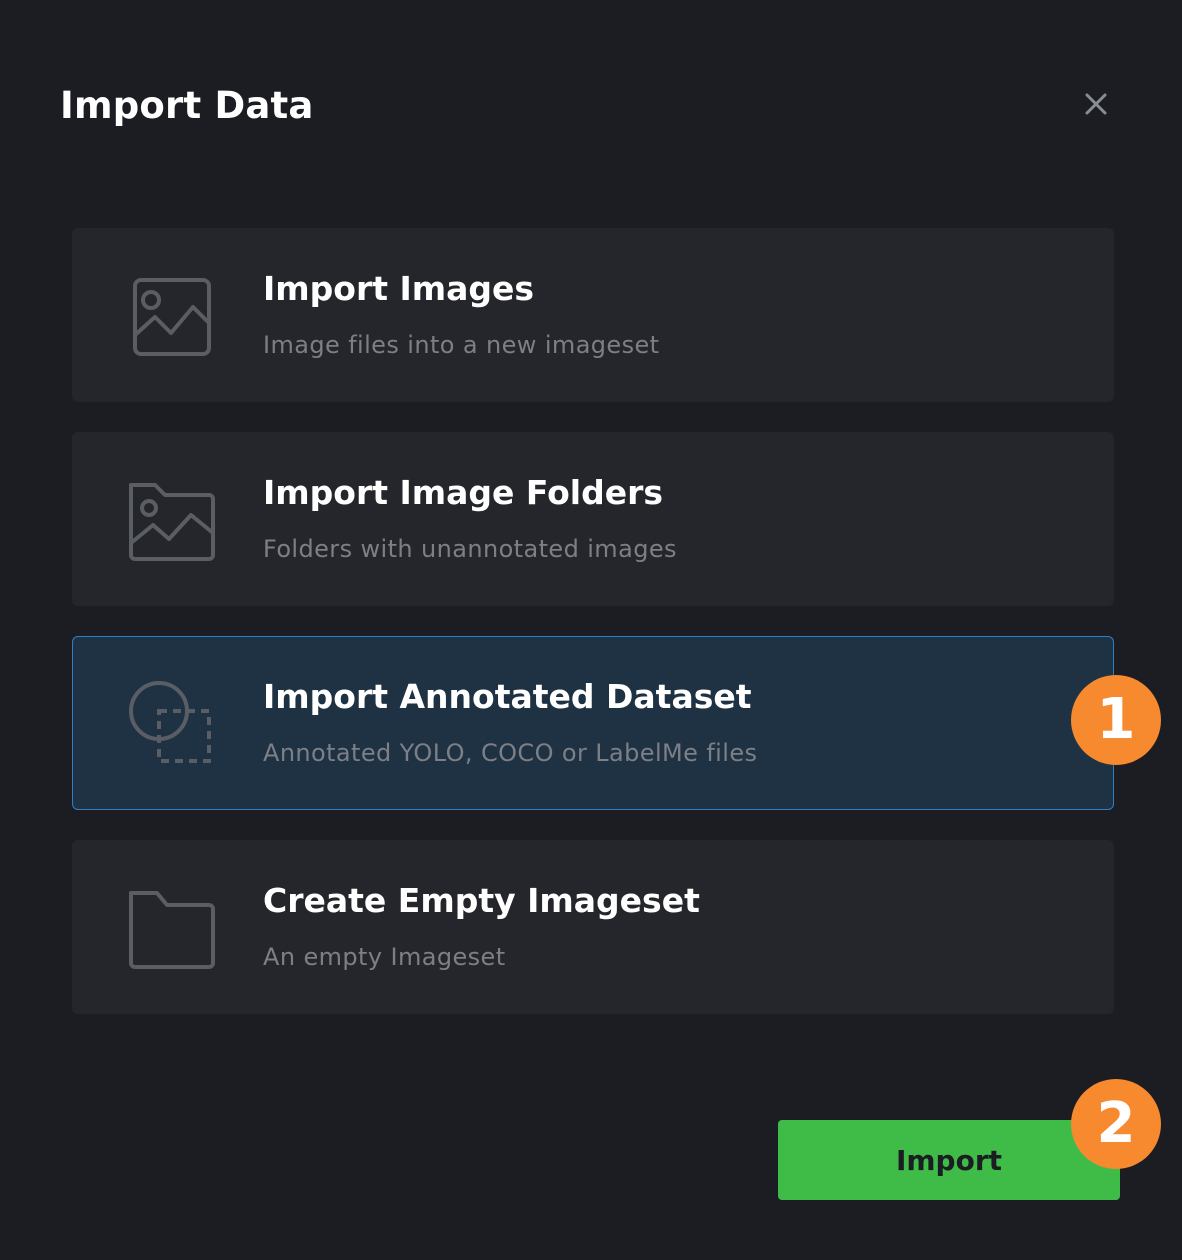  Describe the element at coordinates (172, 930) in the screenshot. I see `folder-icon` at that location.